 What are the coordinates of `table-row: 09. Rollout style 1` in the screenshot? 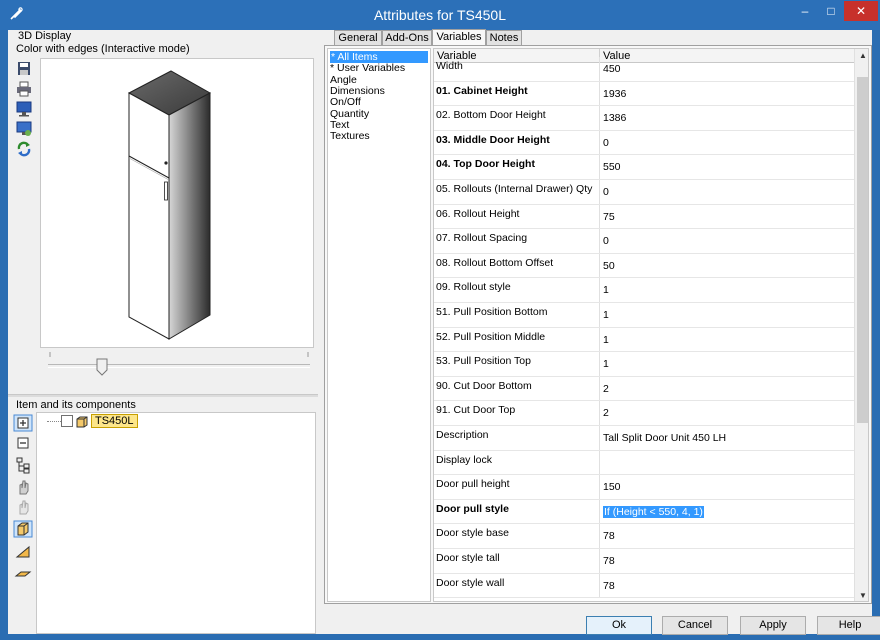 It's located at (644, 290).